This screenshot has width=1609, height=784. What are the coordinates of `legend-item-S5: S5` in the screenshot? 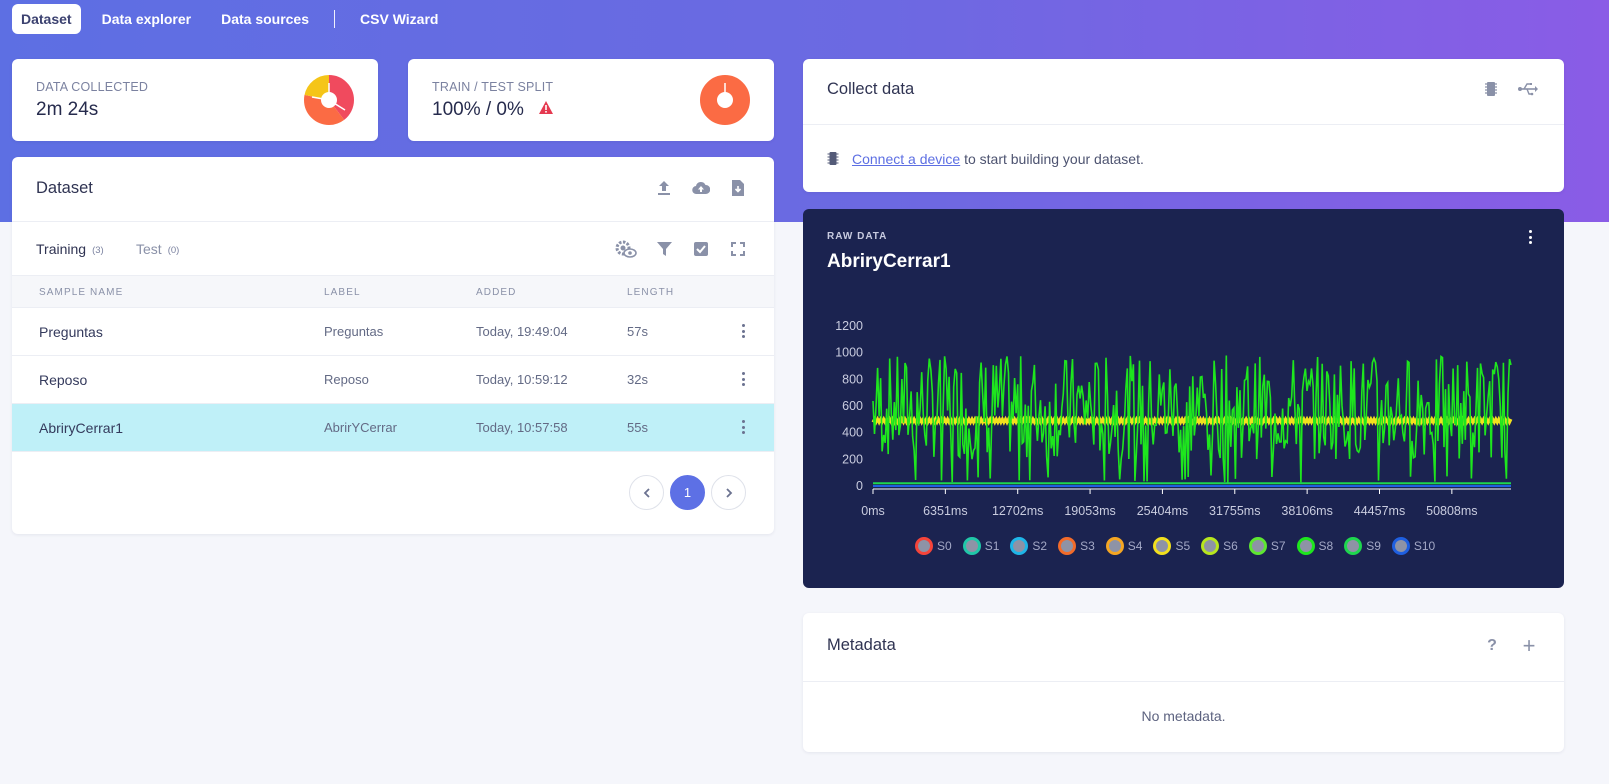 It's located at (1171, 546).